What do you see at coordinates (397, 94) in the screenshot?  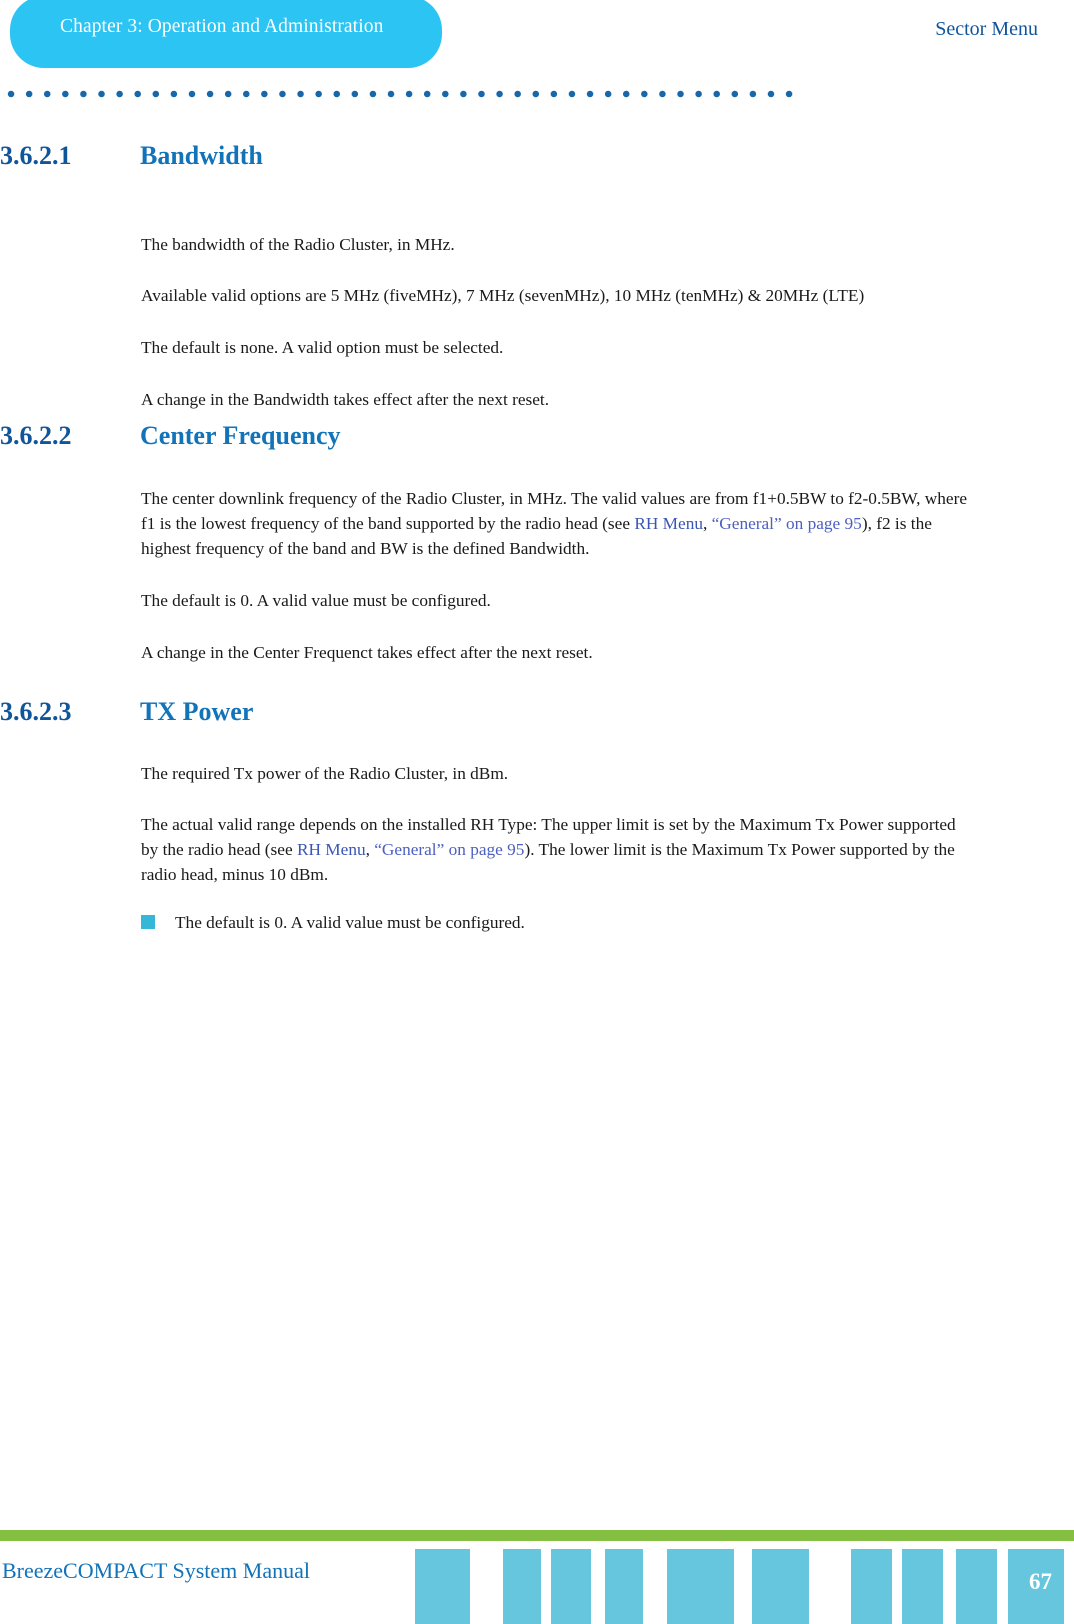 I see `header-dotted-rule` at bounding box center [397, 94].